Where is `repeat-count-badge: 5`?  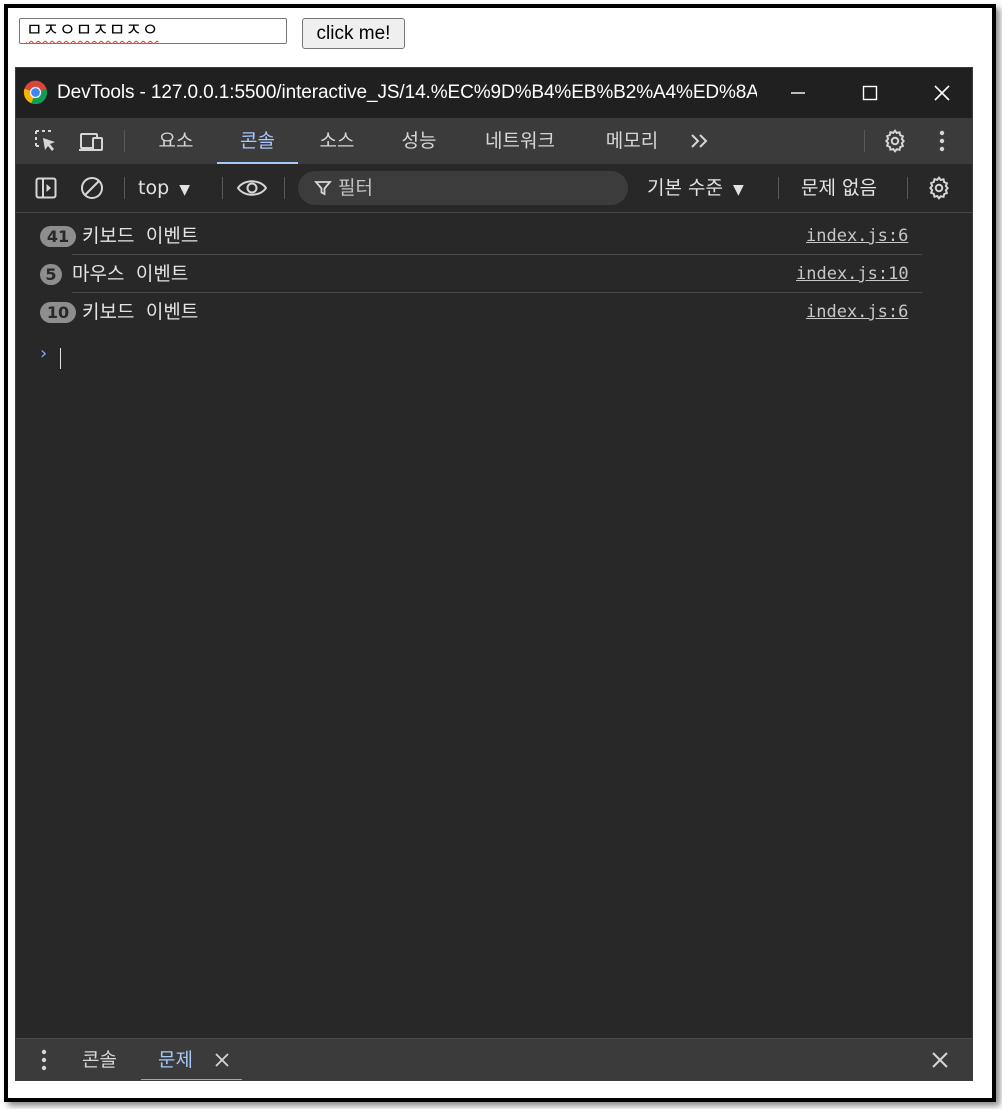
repeat-count-badge: 5 is located at coordinates (51, 274).